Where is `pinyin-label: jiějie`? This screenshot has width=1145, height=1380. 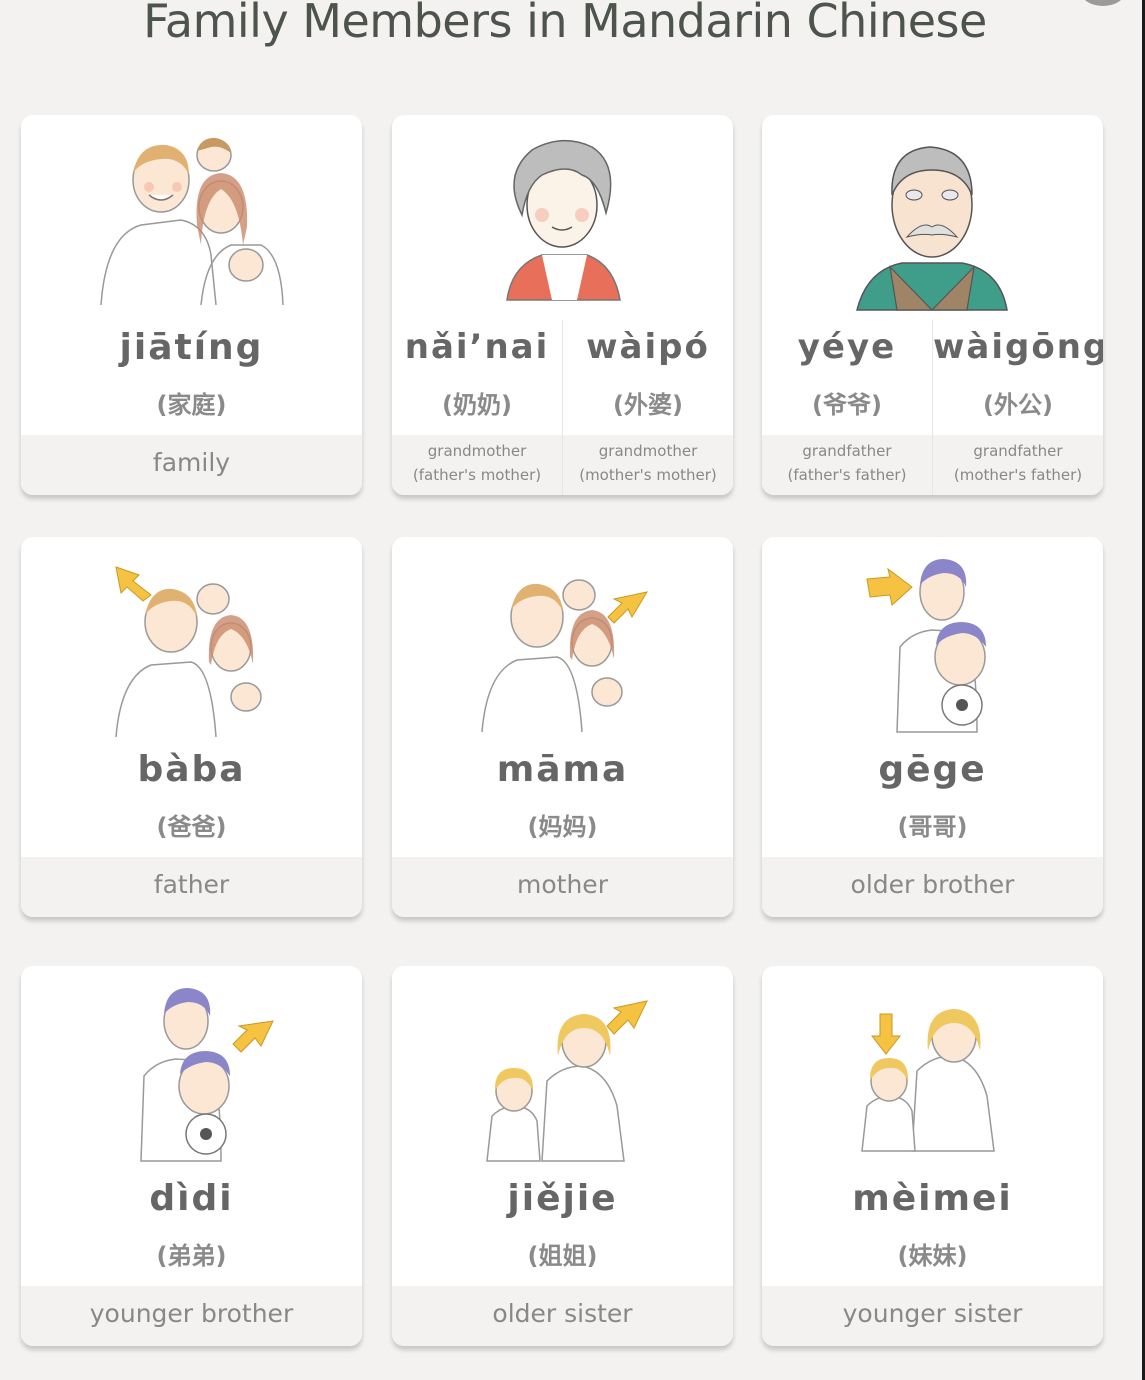 pinyin-label: jiějie is located at coordinates (562, 1198).